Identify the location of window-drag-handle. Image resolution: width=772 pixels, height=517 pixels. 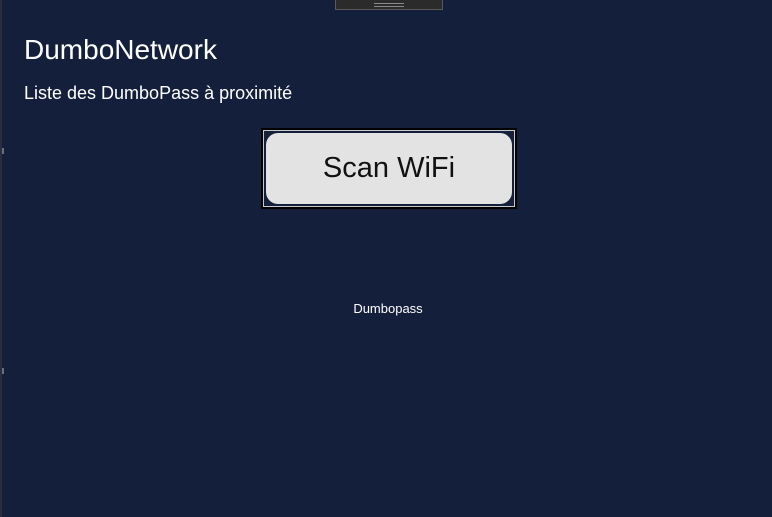
(389, 5).